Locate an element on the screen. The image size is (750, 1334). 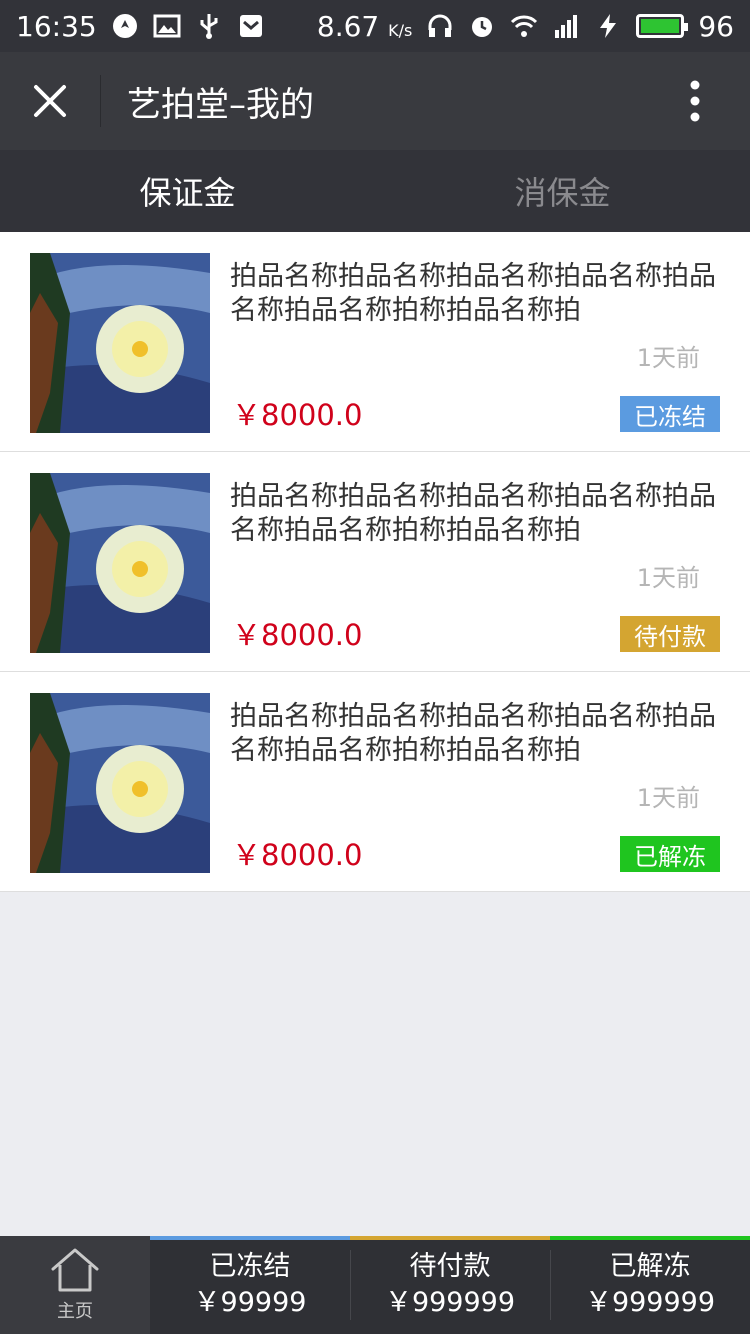
charging-icon is located at coordinates (608, 26).